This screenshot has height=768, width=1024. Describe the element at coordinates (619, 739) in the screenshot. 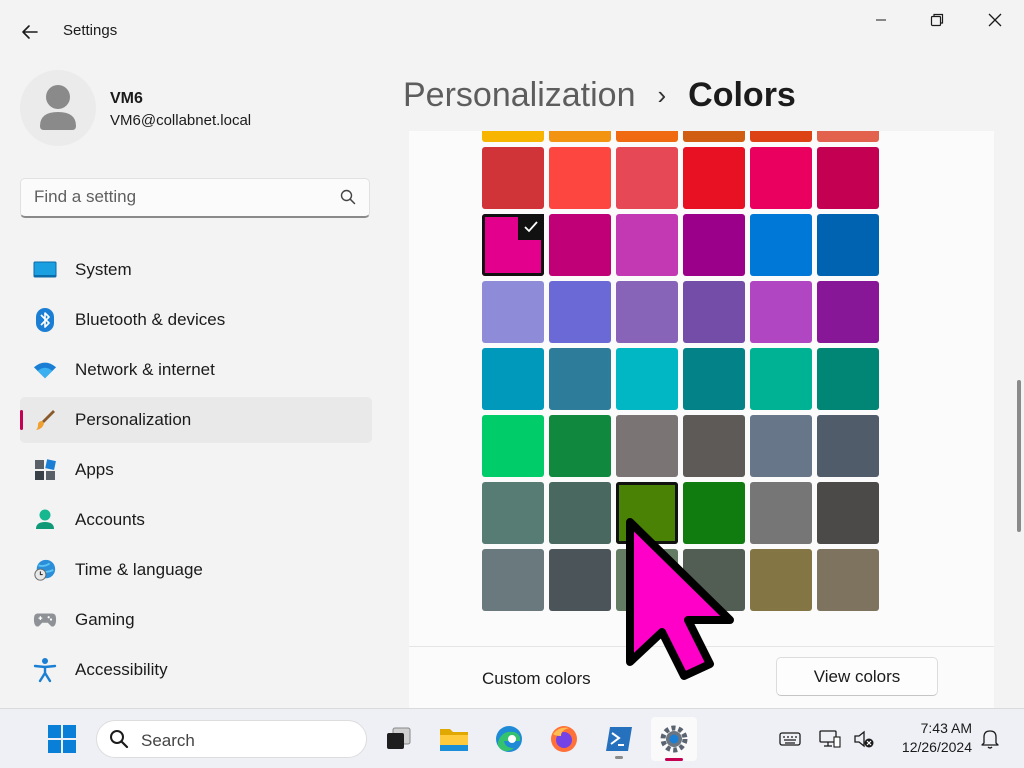

I see `powershell-button` at that location.